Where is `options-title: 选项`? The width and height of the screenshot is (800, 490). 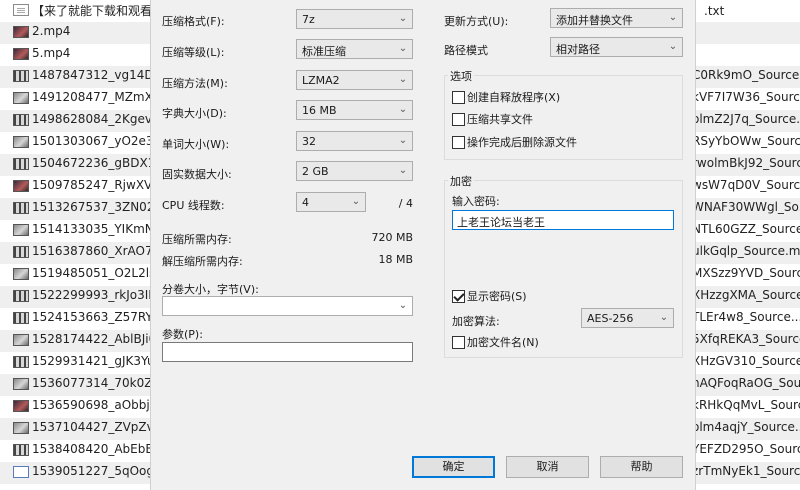 options-title: 选项 is located at coordinates (461, 76).